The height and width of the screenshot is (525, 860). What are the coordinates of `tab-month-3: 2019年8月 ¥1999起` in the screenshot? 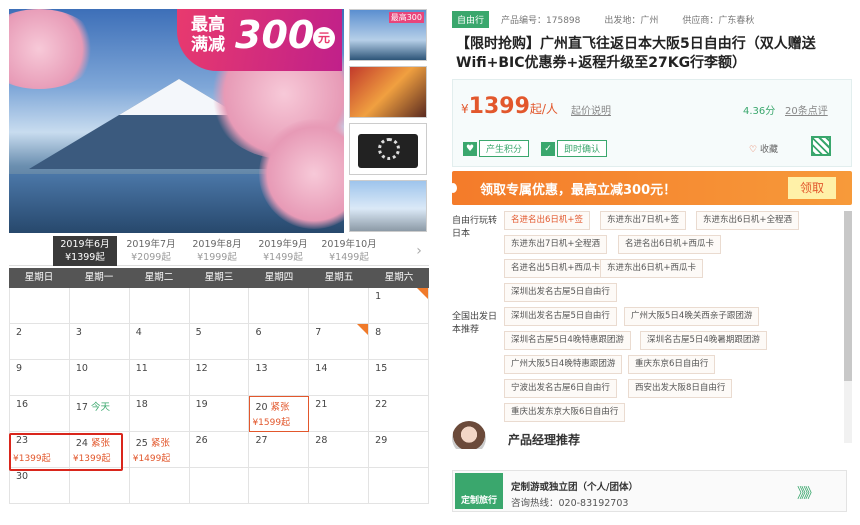 It's located at (217, 251).